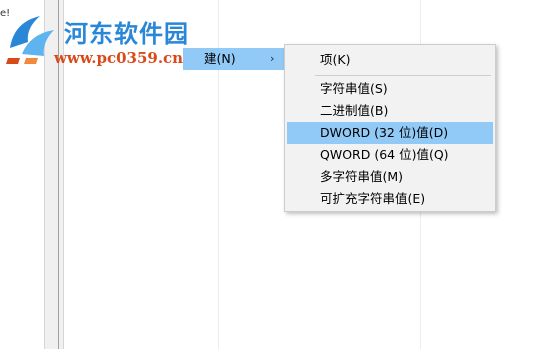 Image resolution: width=544 pixels, height=349 pixels. Describe the element at coordinates (390, 89) in the screenshot. I see `menu-item-string-value: 字符串值(S)` at that location.